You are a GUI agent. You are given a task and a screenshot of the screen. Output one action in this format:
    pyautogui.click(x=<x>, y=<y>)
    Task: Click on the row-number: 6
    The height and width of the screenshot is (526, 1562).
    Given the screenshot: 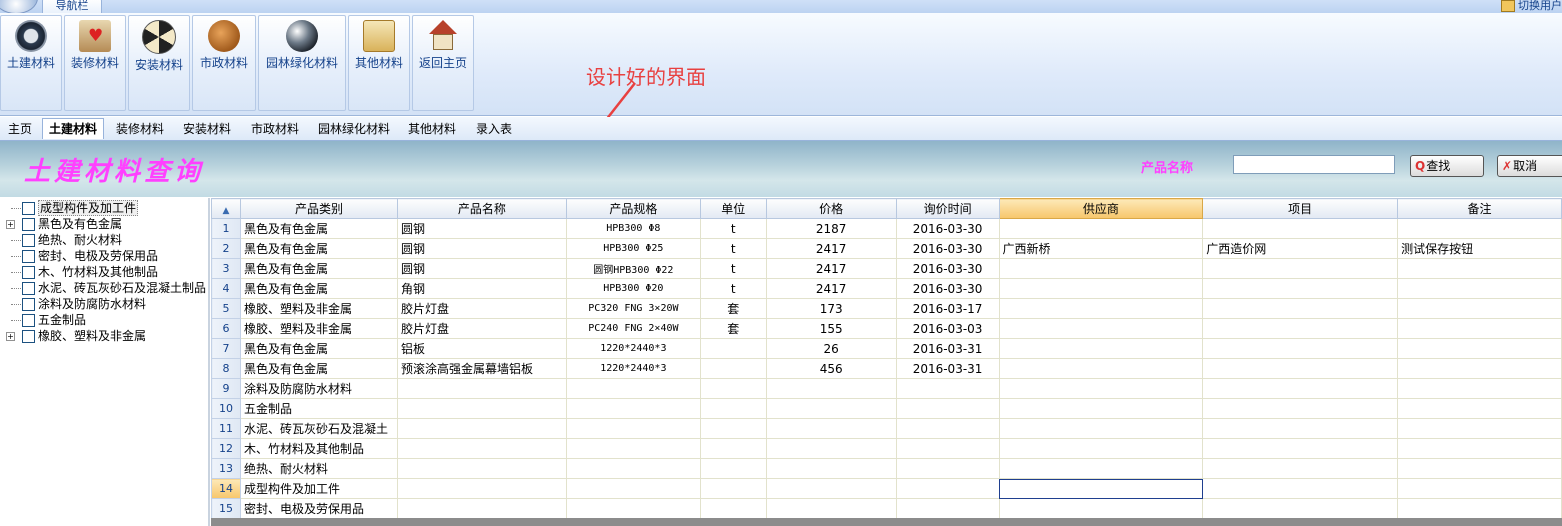 What is the action you would take?
    pyautogui.click(x=226, y=328)
    